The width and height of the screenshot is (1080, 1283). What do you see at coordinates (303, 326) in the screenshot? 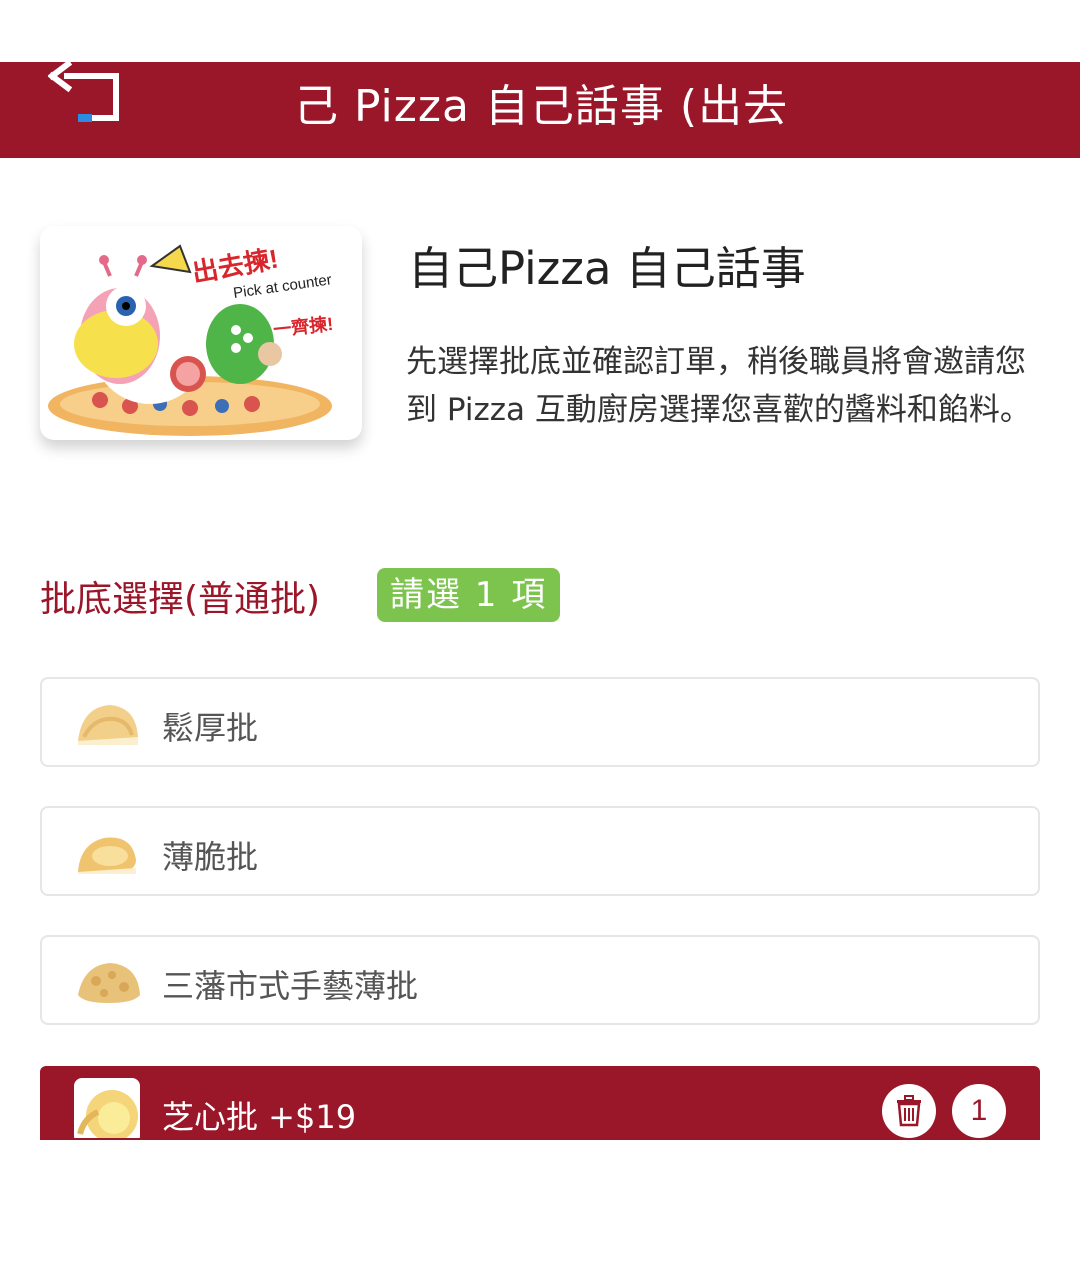
I see `svg-text: 一齊揀!` at bounding box center [303, 326].